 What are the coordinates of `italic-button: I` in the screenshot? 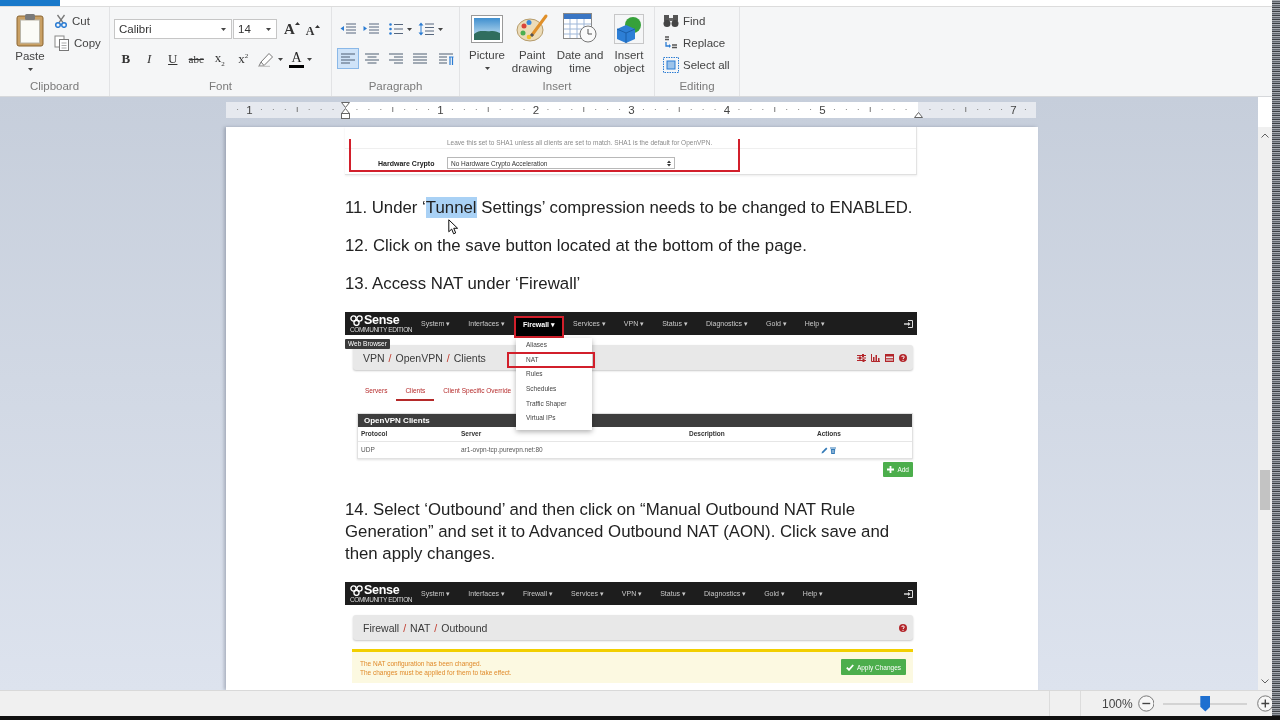 It's located at (149, 59).